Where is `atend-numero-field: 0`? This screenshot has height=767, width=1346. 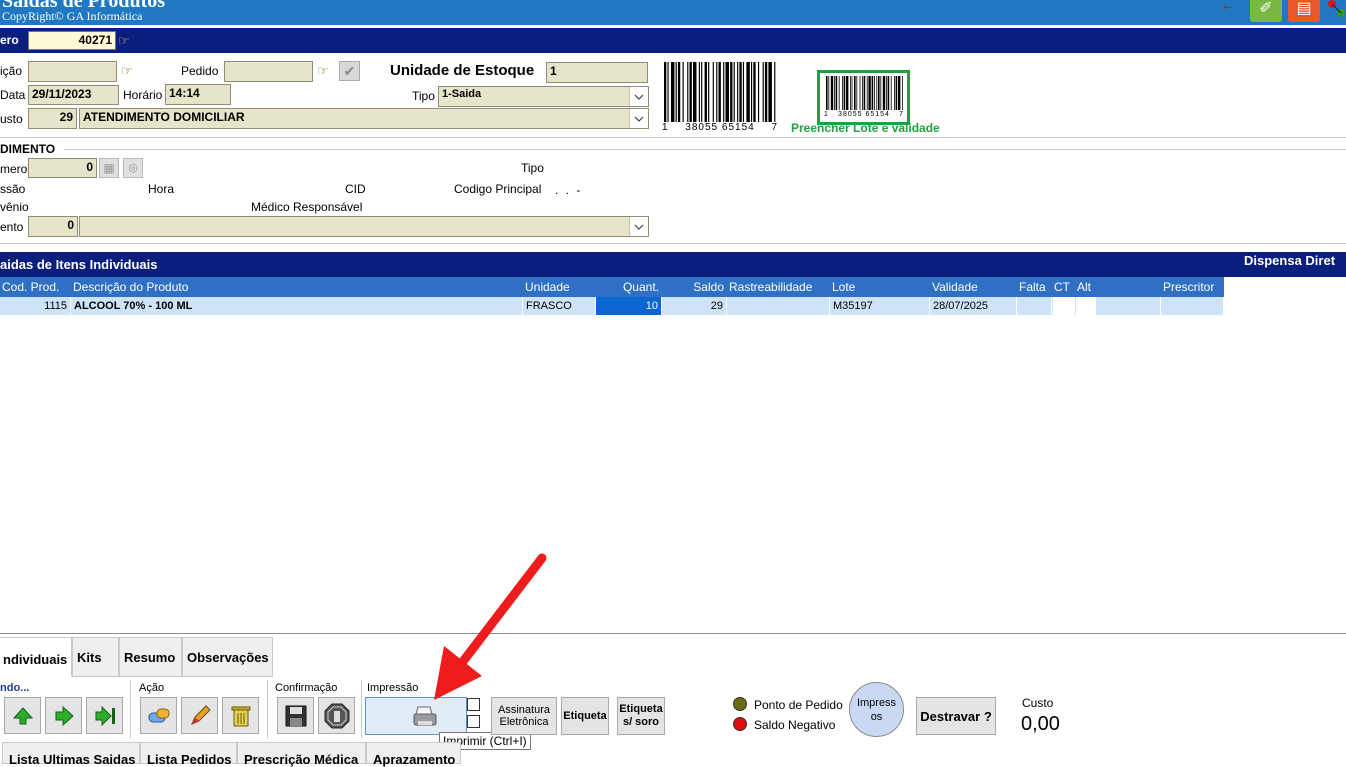
atend-numero-field: 0 is located at coordinates (62, 168).